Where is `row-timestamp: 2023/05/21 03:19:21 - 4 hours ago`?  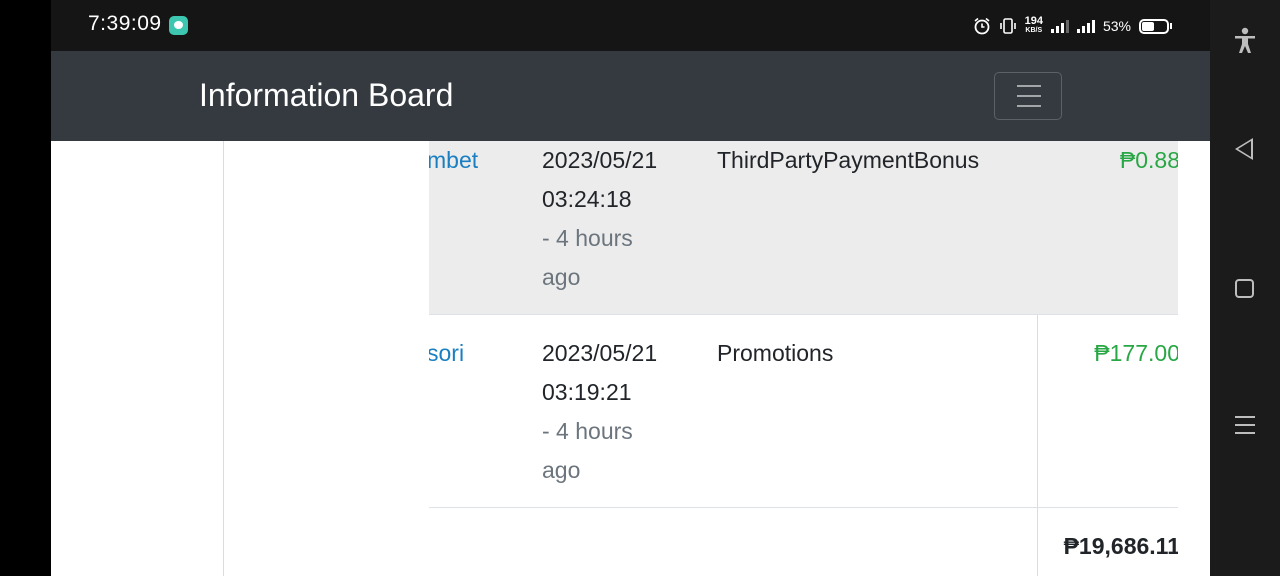
row-timestamp: 2023/05/21 03:19:21 - 4 hours ago is located at coordinates (617, 412).